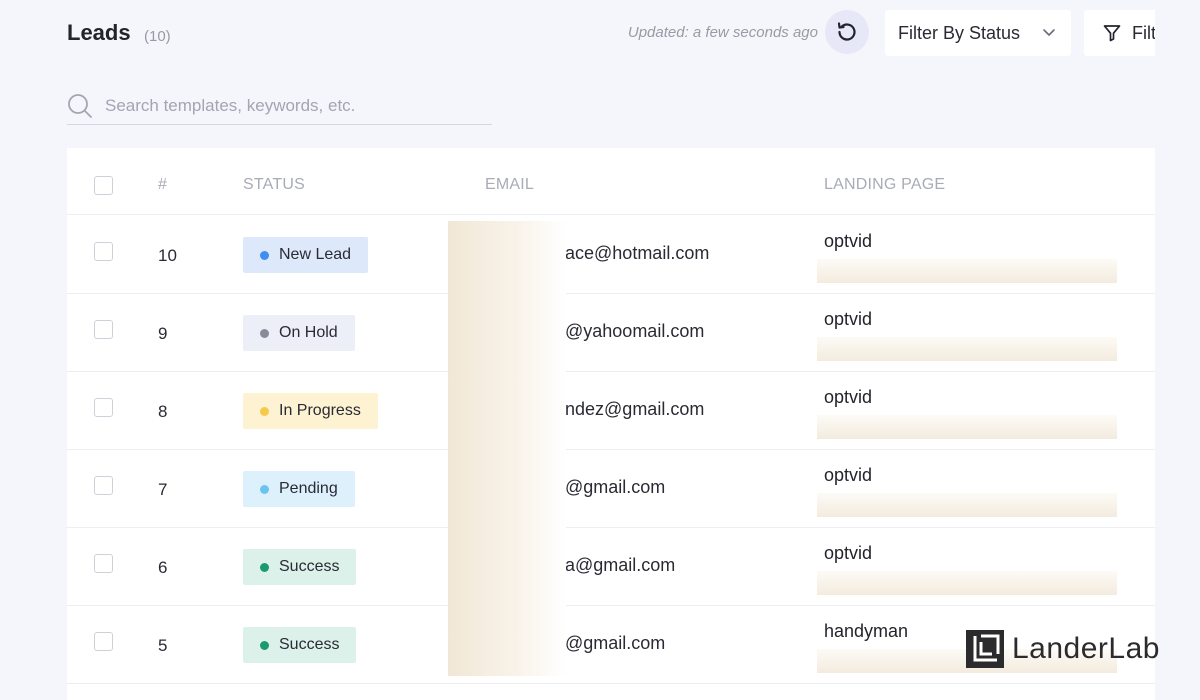 The height and width of the screenshot is (700, 1200). I want to click on filter-by-status-select: Filter By Status, so click(978, 33).